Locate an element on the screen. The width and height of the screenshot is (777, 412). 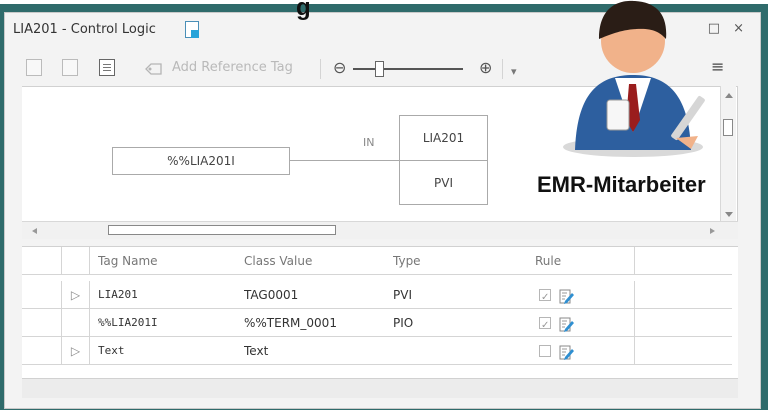
type-cell is located at coordinates (463, 351).